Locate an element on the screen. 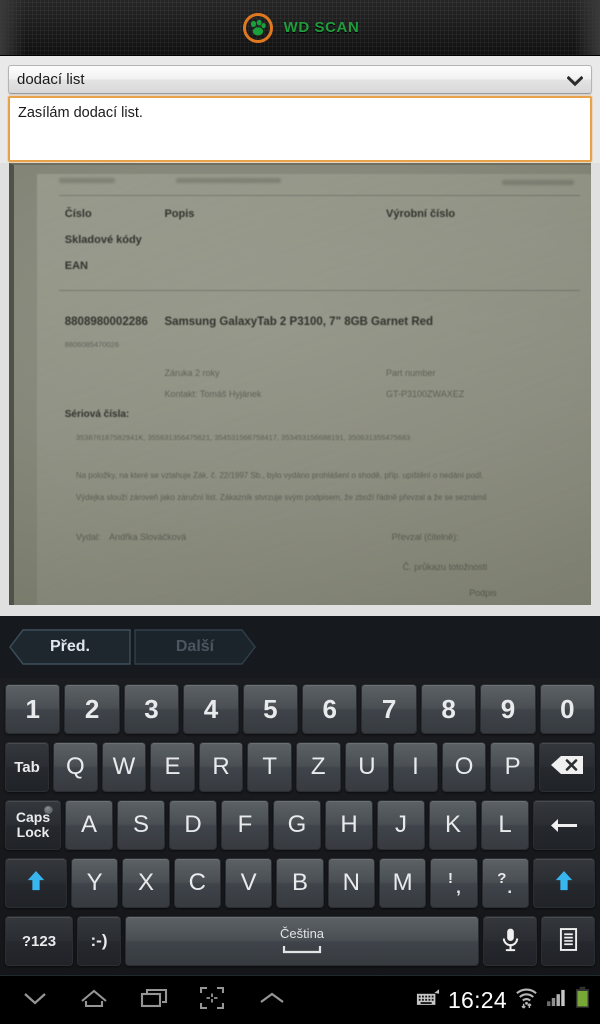 This screenshot has height=1024, width=600. key-n: N is located at coordinates (351, 883).